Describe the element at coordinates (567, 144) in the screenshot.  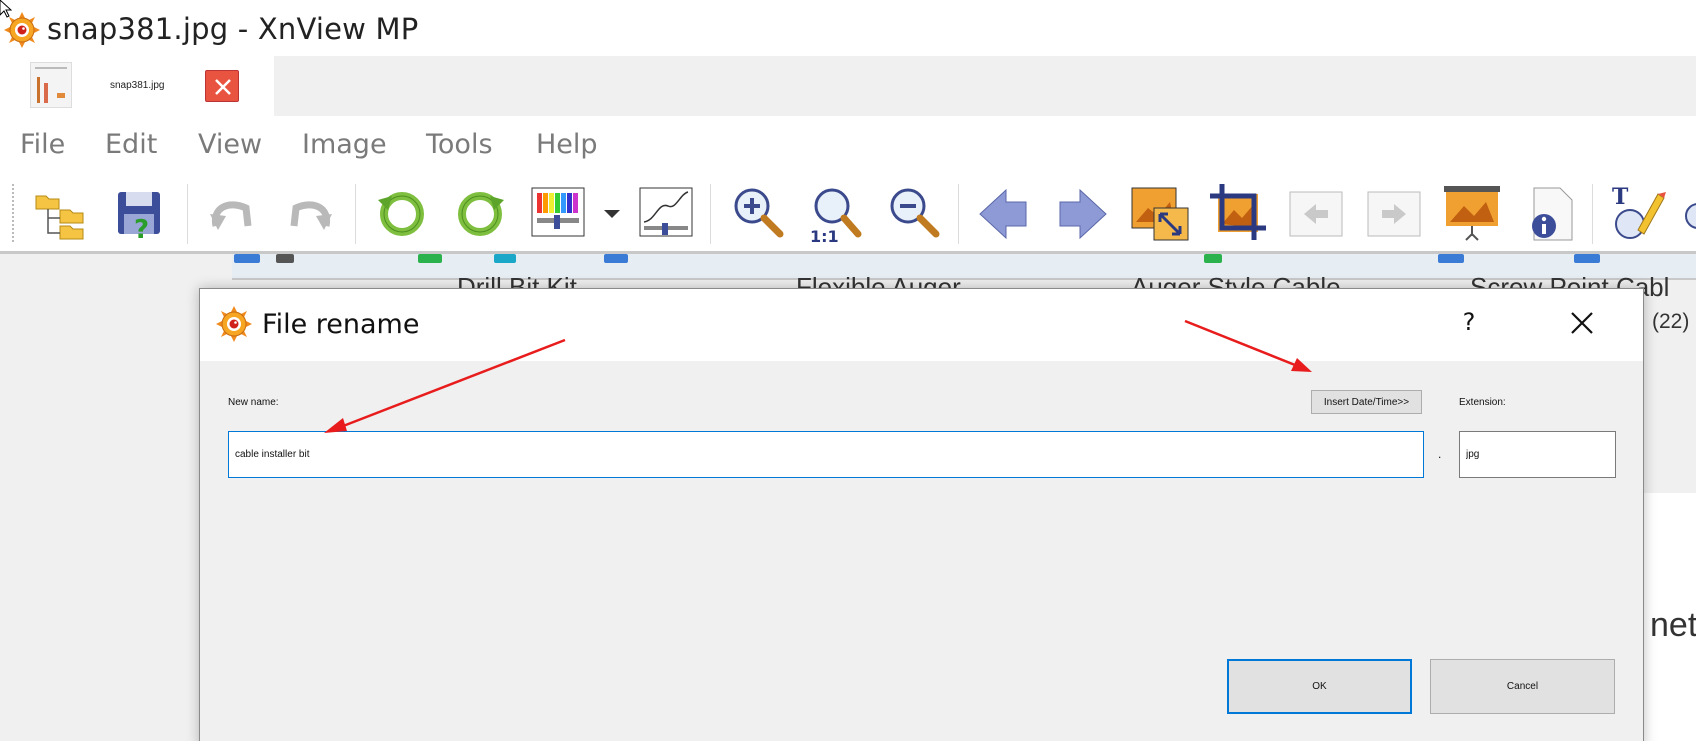
I see `menu-help: Help` at that location.